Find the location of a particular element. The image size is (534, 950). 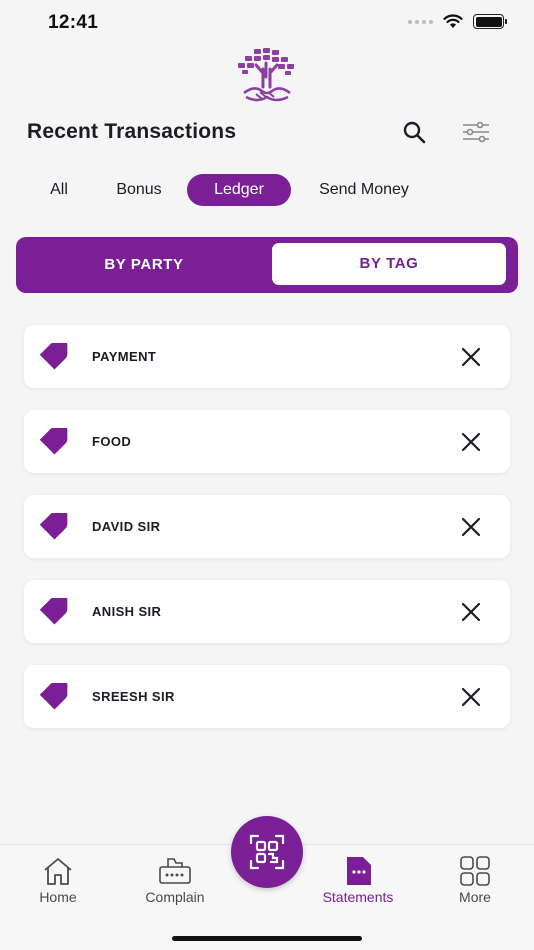

nav-statements: Statements is located at coordinates (358, 880).